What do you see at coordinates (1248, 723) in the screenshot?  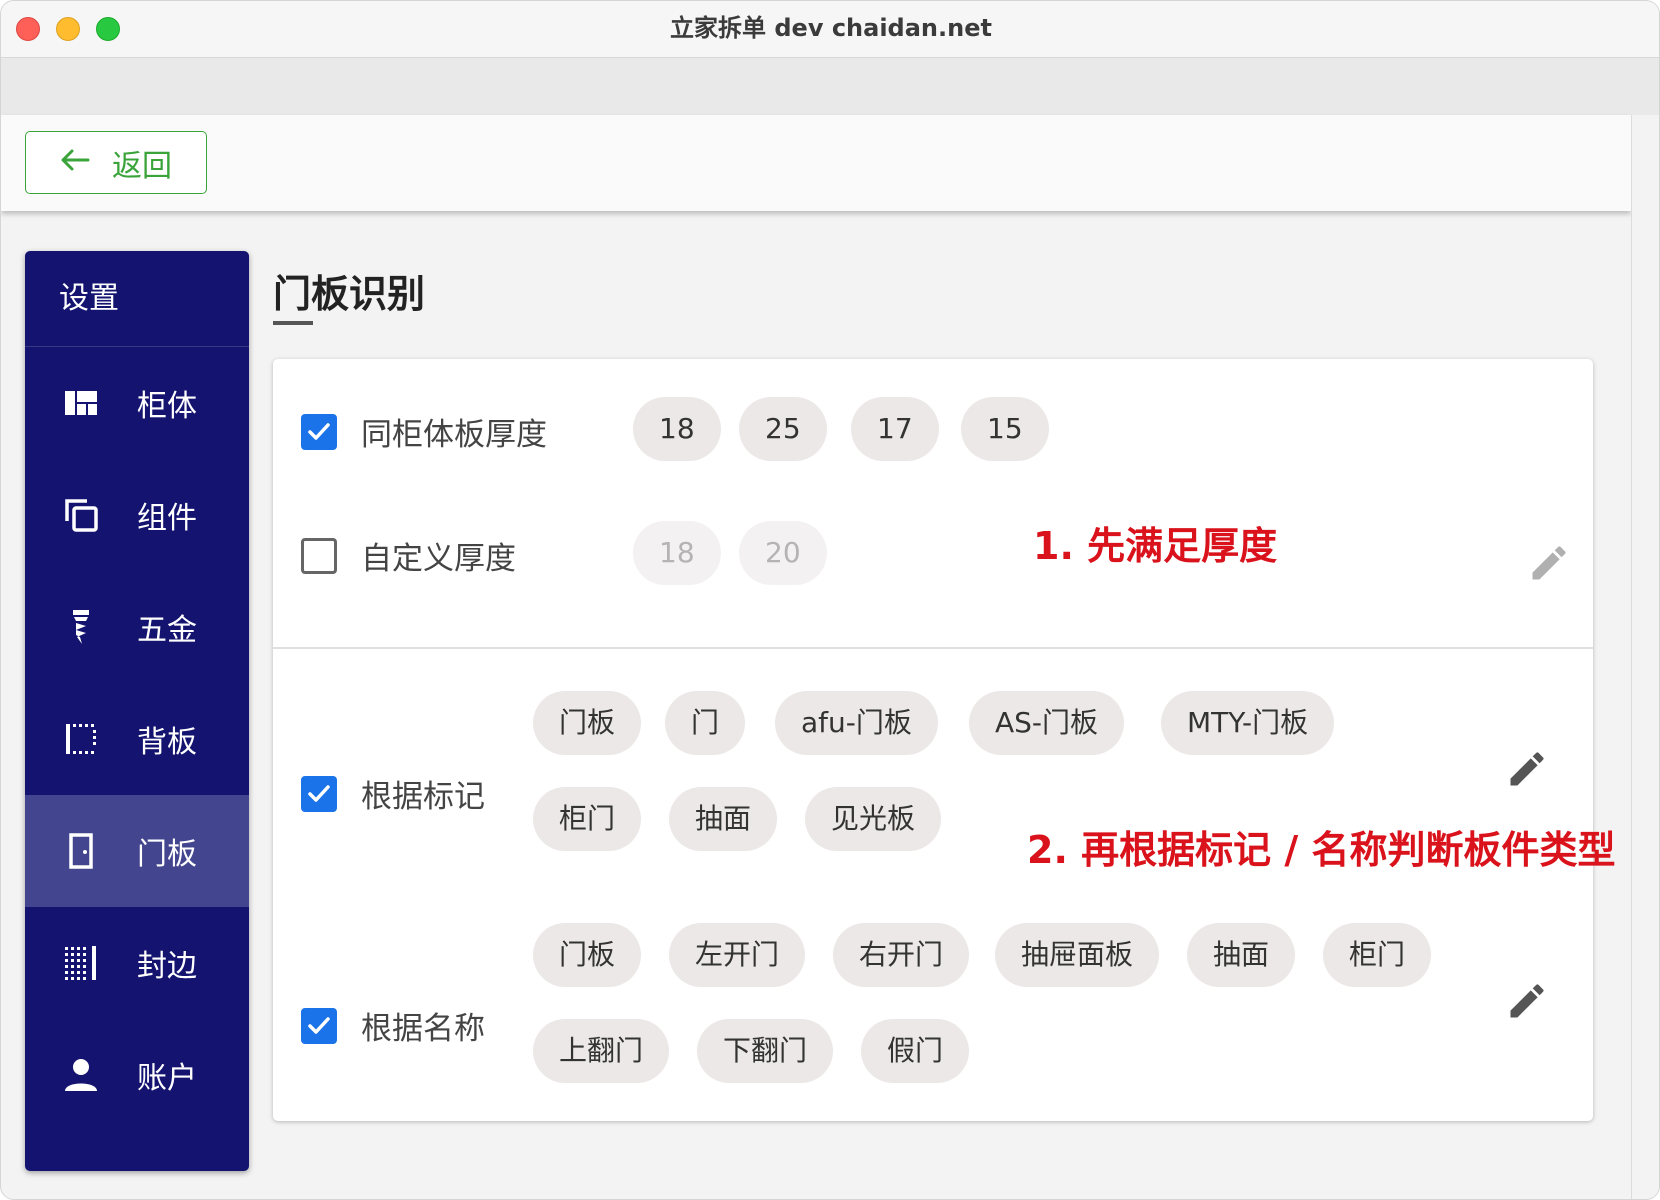 I see `mark-tag-chip: MTY-门板` at bounding box center [1248, 723].